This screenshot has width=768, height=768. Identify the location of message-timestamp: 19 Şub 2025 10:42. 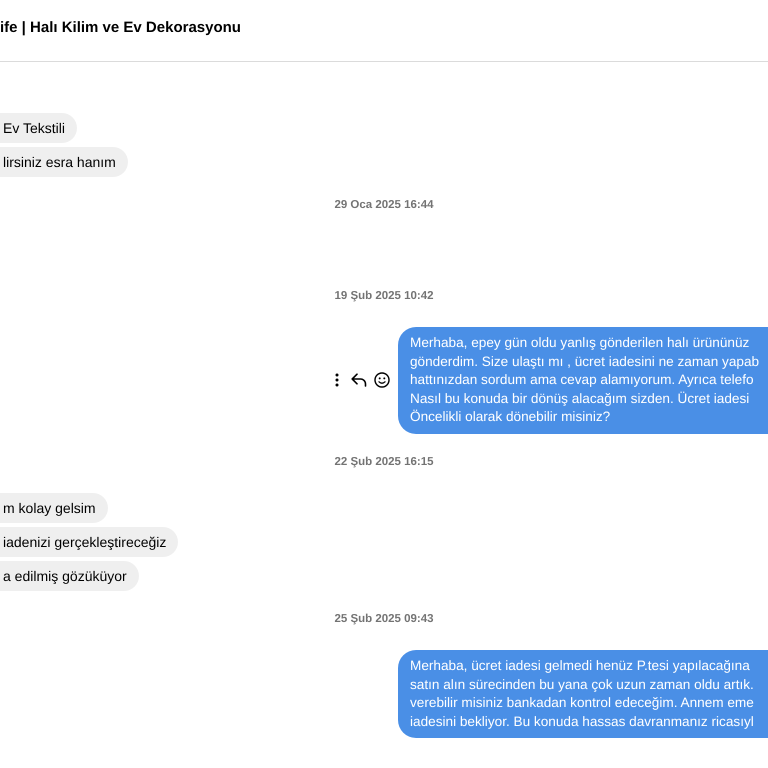
(384, 296).